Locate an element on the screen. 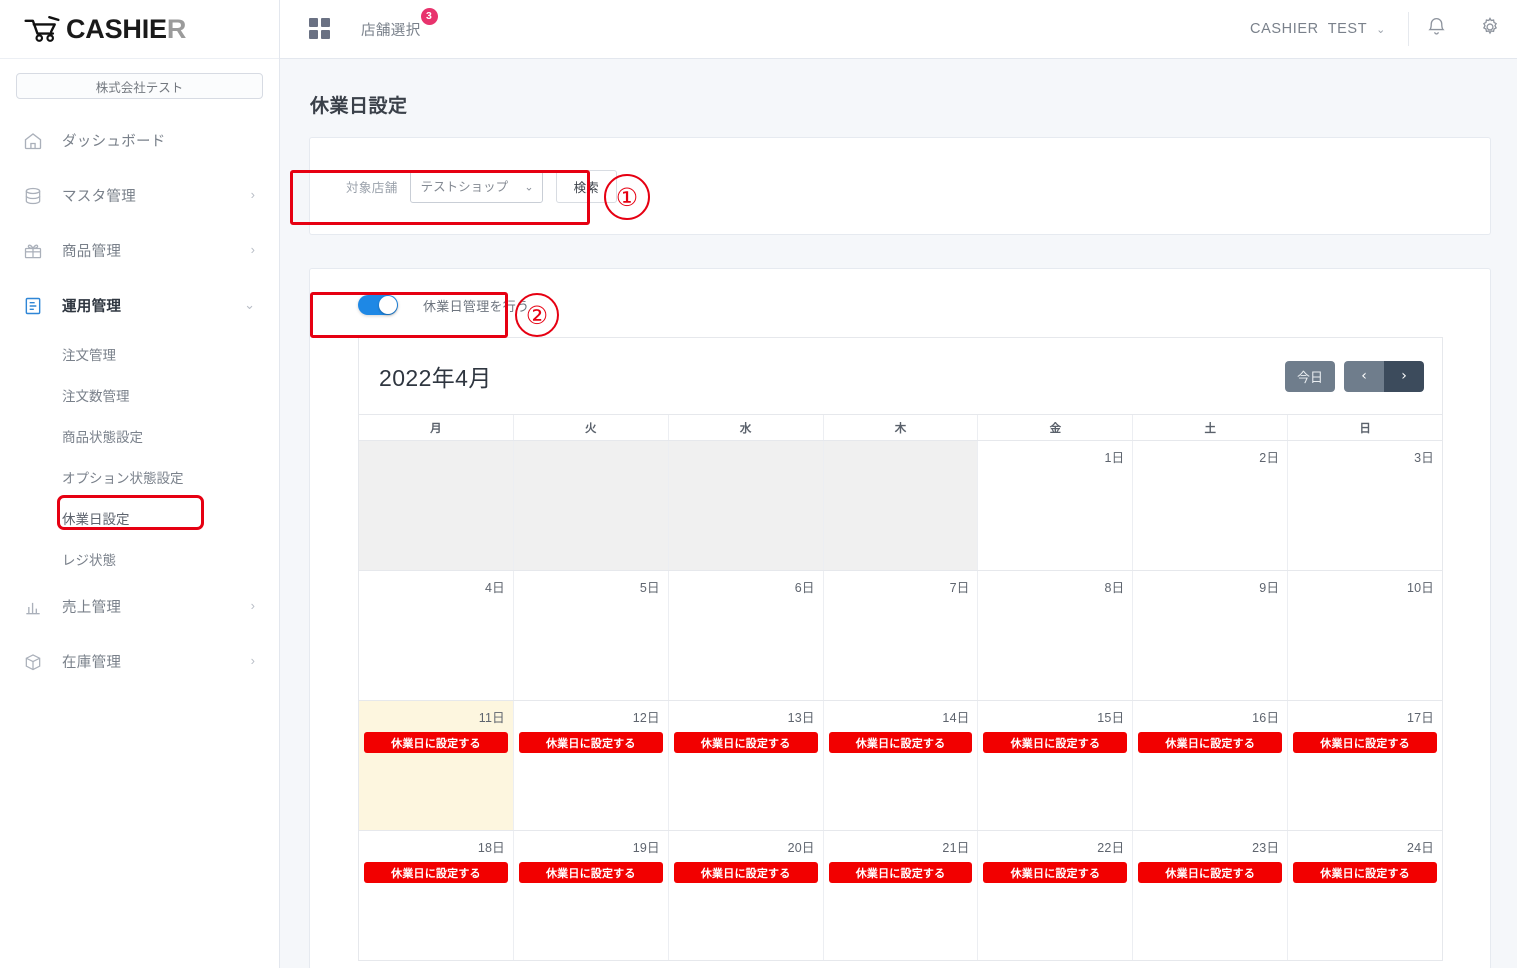 The height and width of the screenshot is (968, 1517). calendar-day-number: 5日 is located at coordinates (649, 588).